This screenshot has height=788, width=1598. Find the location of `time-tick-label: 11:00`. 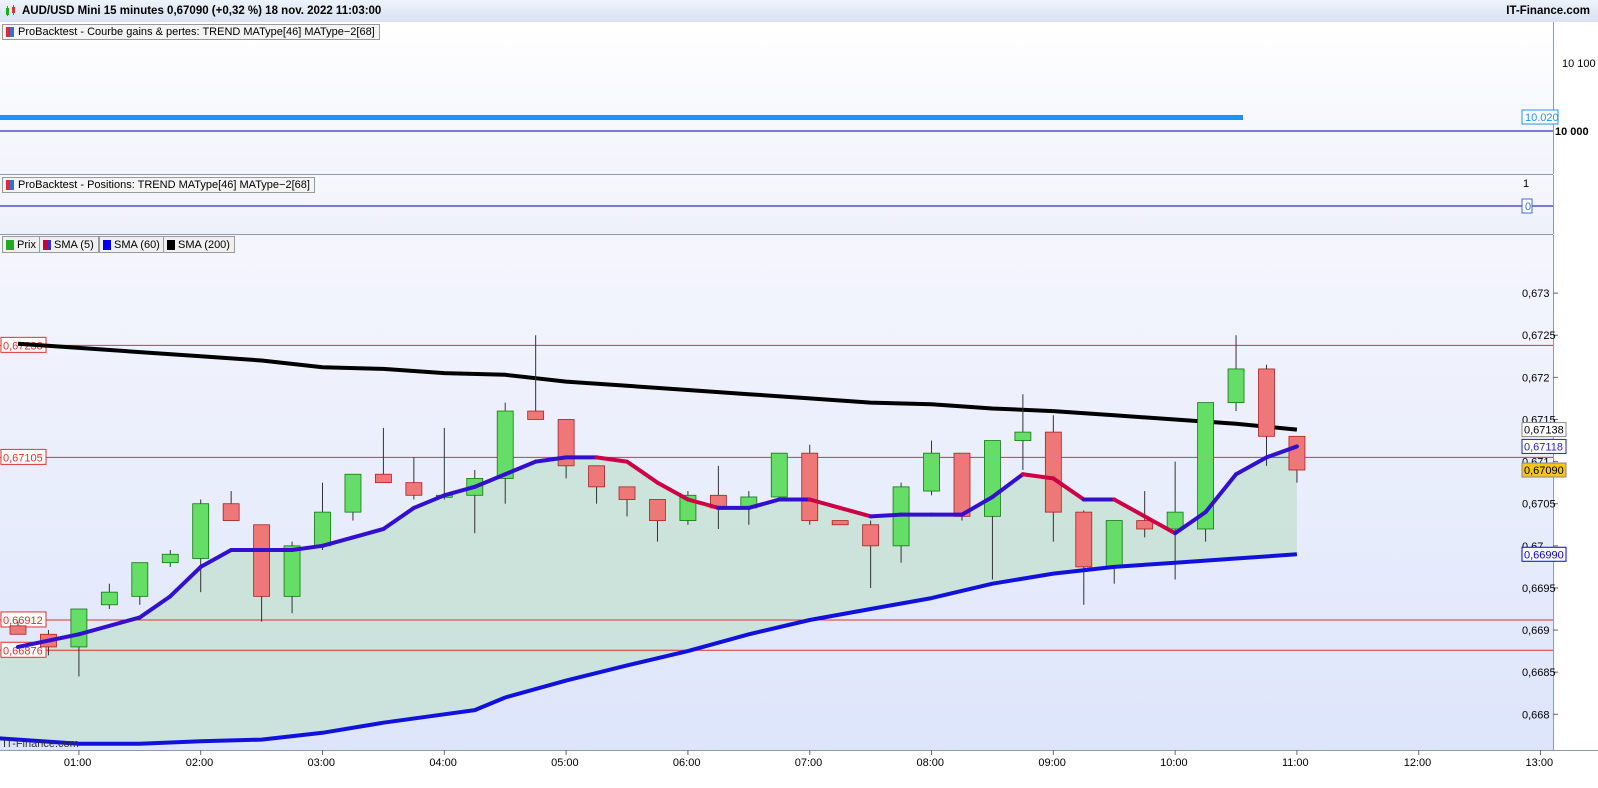

time-tick-label: 11:00 is located at coordinates (1295, 763).